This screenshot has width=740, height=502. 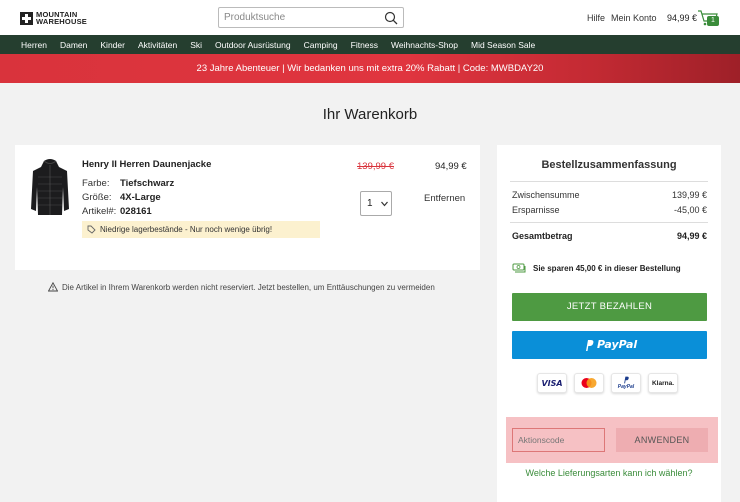 I want to click on payment-methods: VISA PayPal Klarna., so click(x=611, y=383).